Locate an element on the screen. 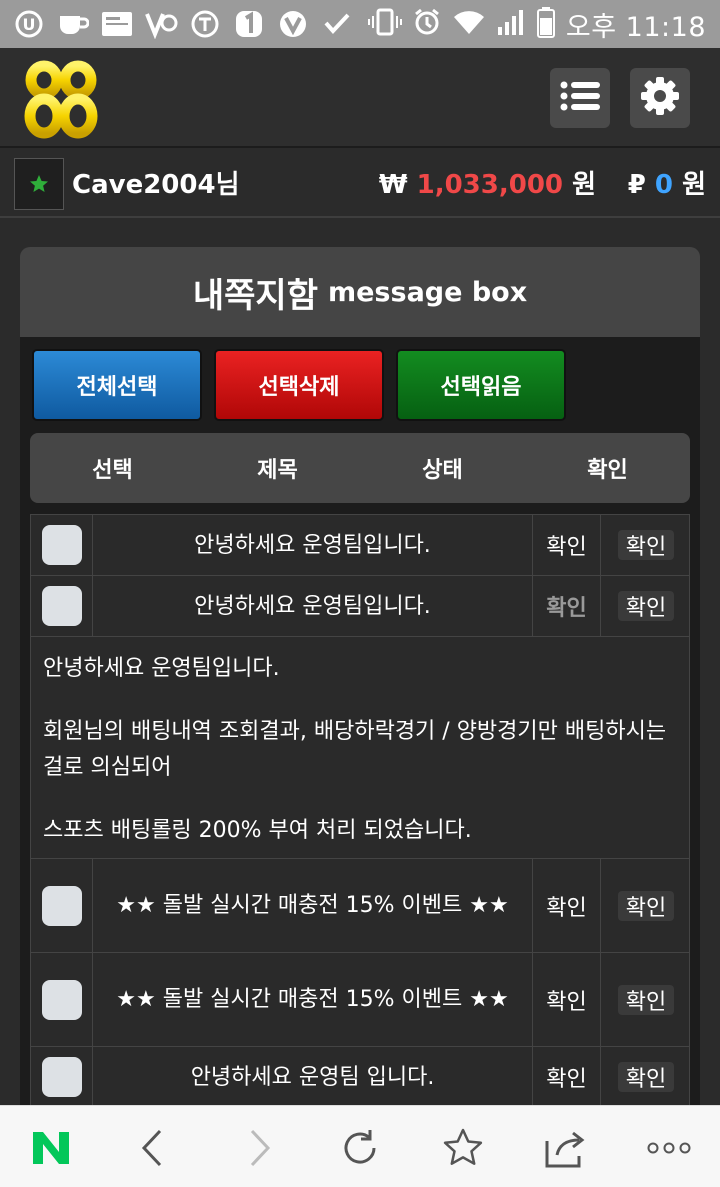  money-symbol: ₩ is located at coordinates (393, 185).